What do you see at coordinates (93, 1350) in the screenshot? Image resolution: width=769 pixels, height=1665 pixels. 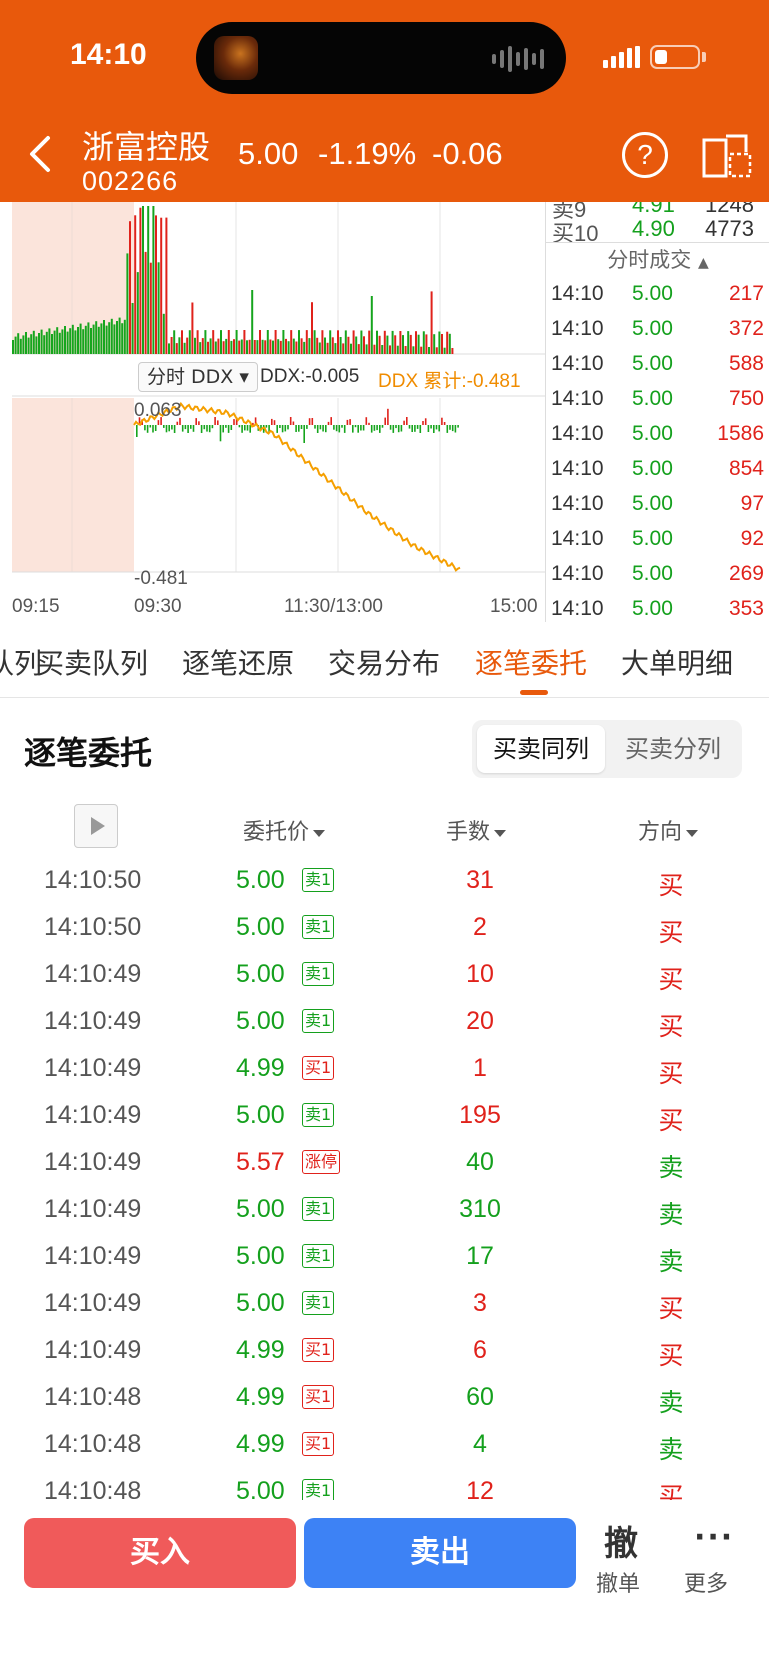 I see `order-time: 14:10:49` at bounding box center [93, 1350].